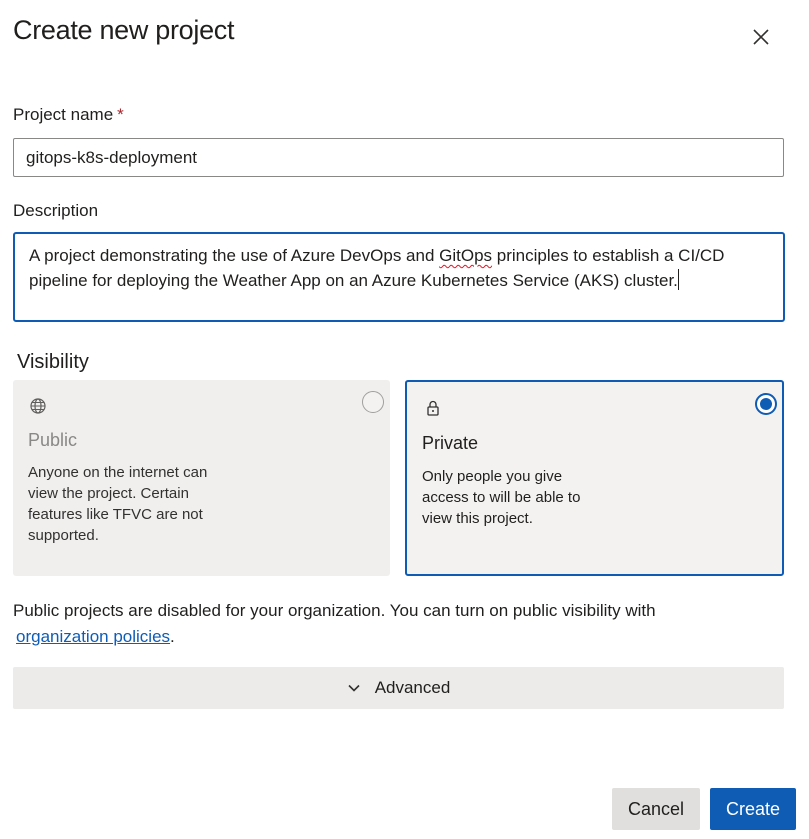 The height and width of the screenshot is (839, 809). Describe the element at coordinates (466, 255) in the screenshot. I see `misspelled-word: GitOps` at that location.